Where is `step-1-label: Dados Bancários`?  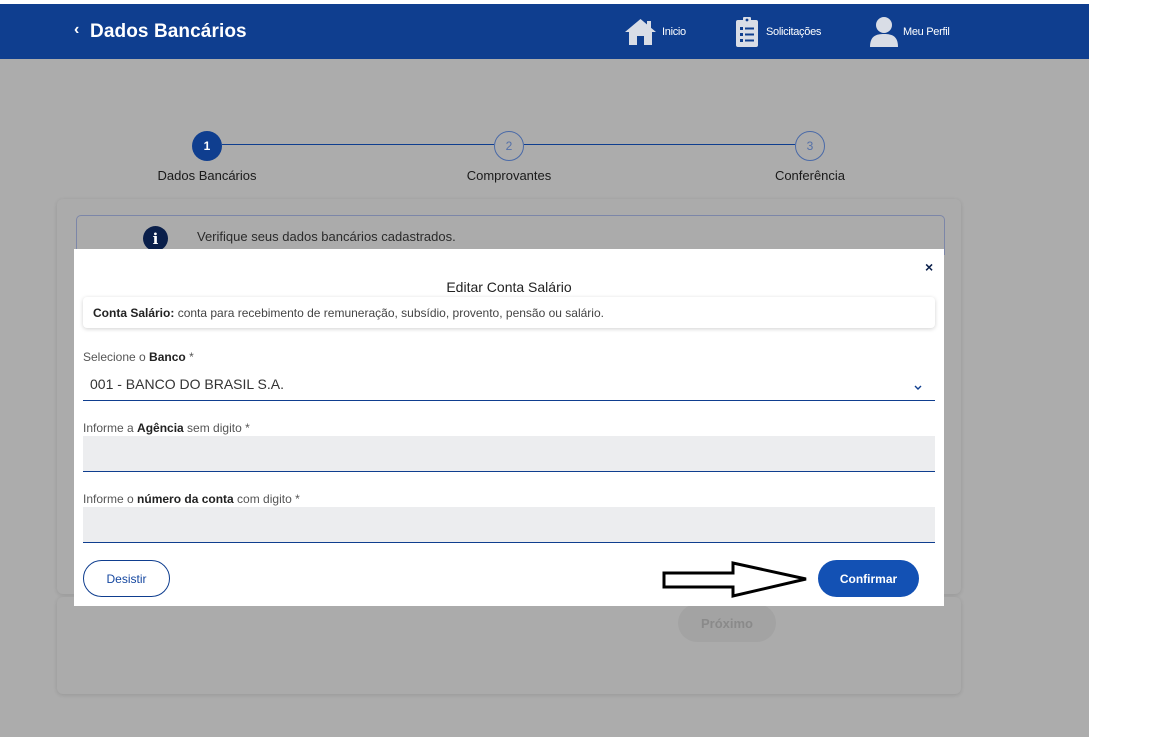 step-1-label: Dados Bancários is located at coordinates (207, 175).